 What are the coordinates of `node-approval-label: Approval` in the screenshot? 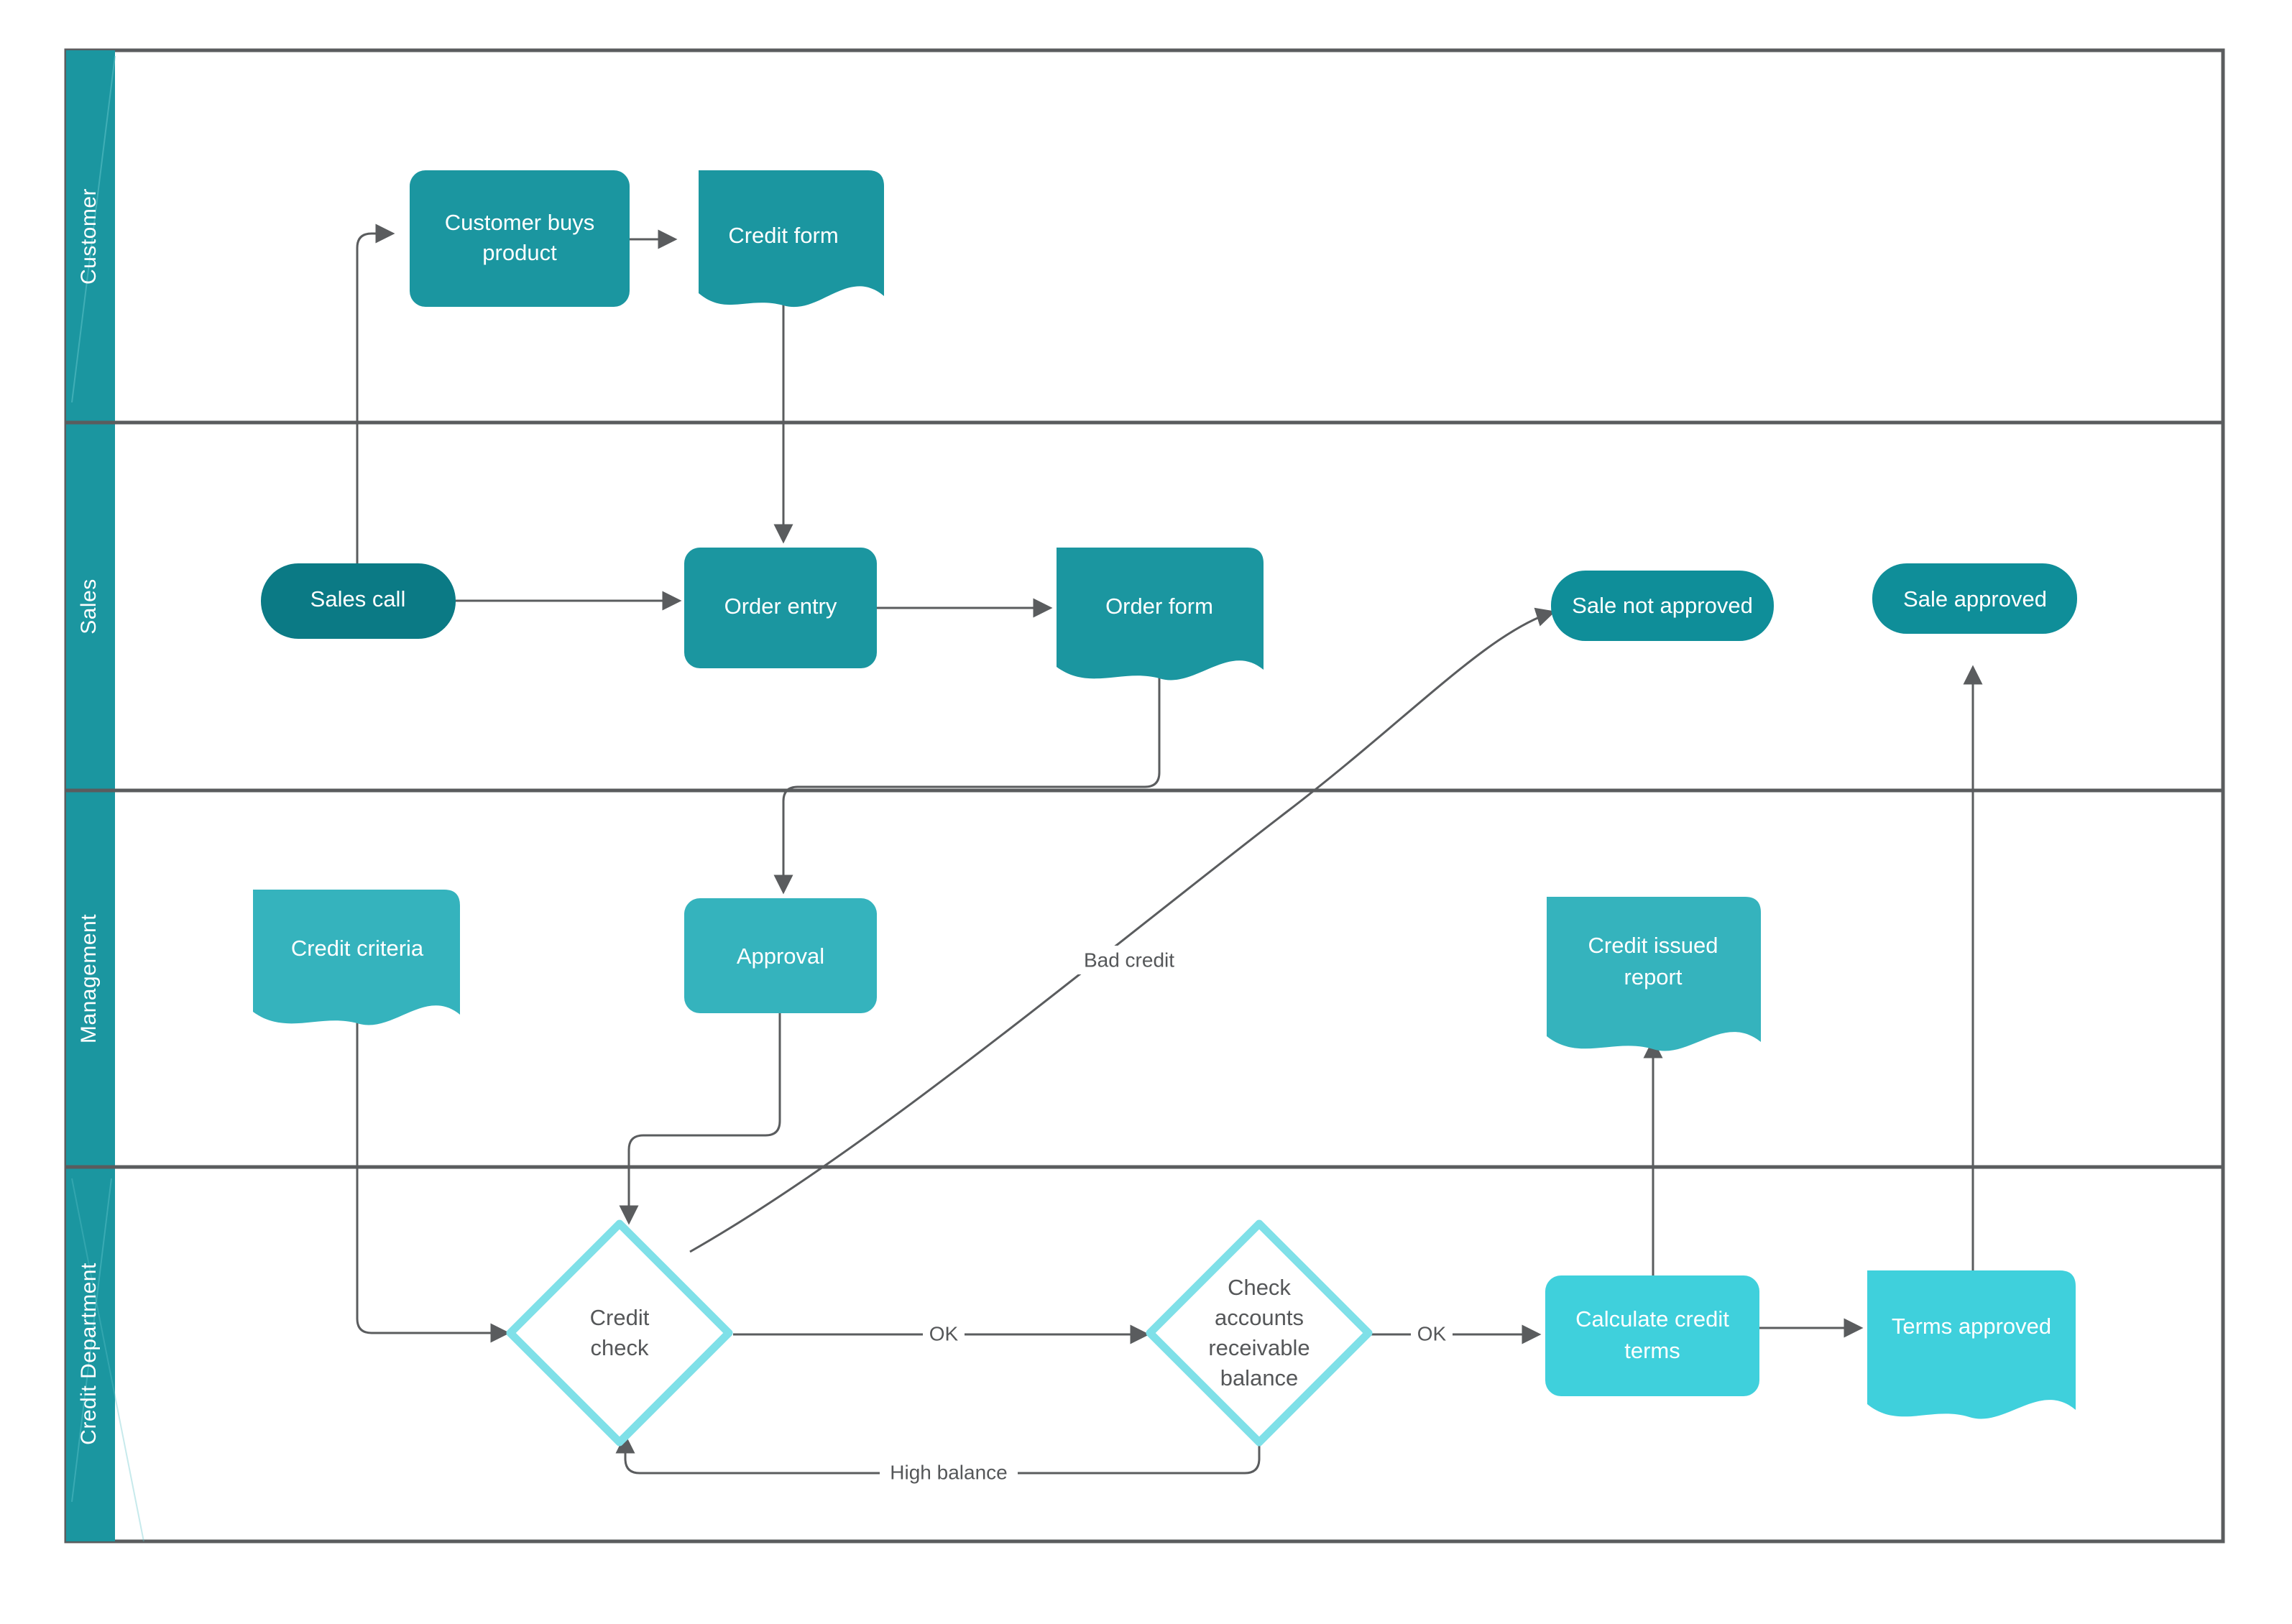 It's located at (781, 956).